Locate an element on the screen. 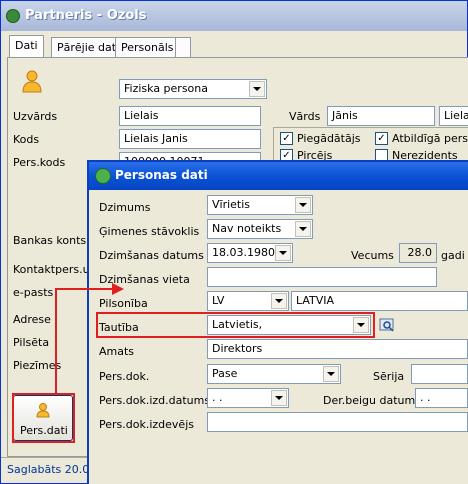 The image size is (468, 484). label-pilsoniba: Pilsonība is located at coordinates (123, 303).